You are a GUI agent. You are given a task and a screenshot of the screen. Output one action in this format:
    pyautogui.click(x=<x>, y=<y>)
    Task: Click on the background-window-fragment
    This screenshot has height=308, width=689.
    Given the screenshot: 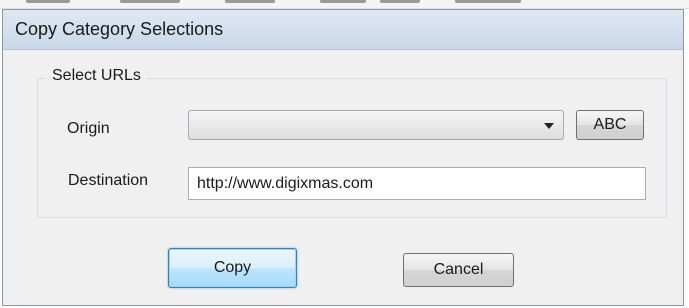 What is the action you would take?
    pyautogui.click(x=344, y=4)
    